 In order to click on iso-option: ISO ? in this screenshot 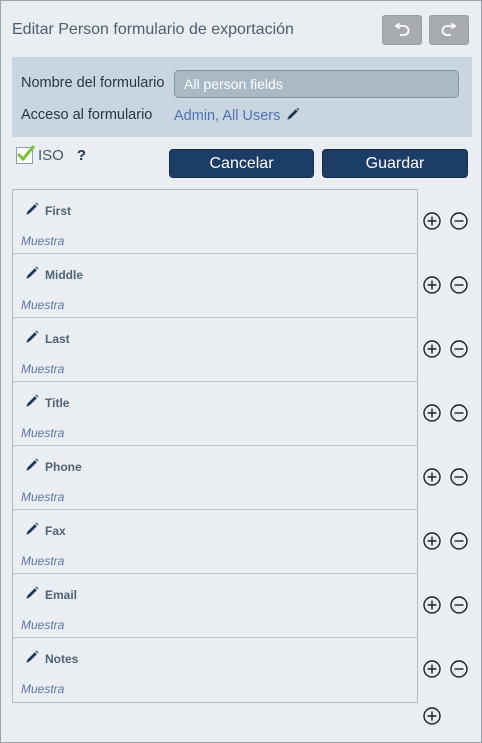, I will do `click(51, 154)`.